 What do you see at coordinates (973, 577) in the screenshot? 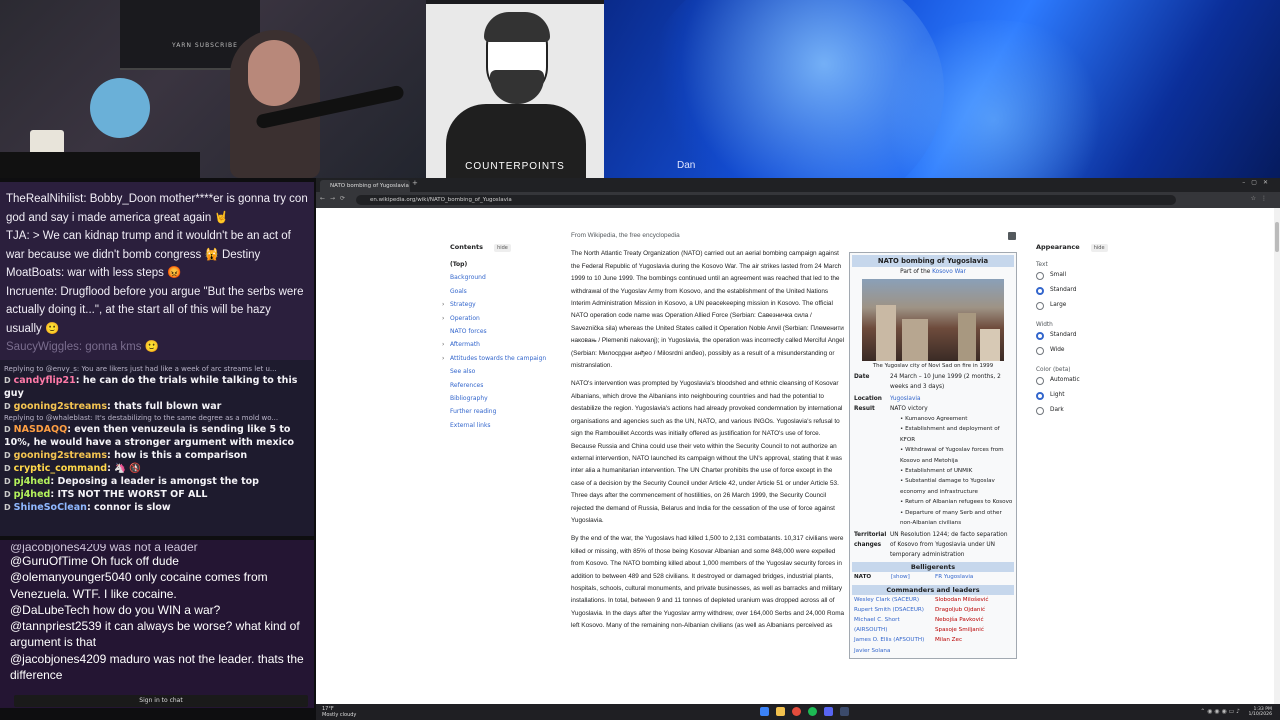
I see `fr-yugoslavia-link: FR Yugoslavia` at bounding box center [973, 577].